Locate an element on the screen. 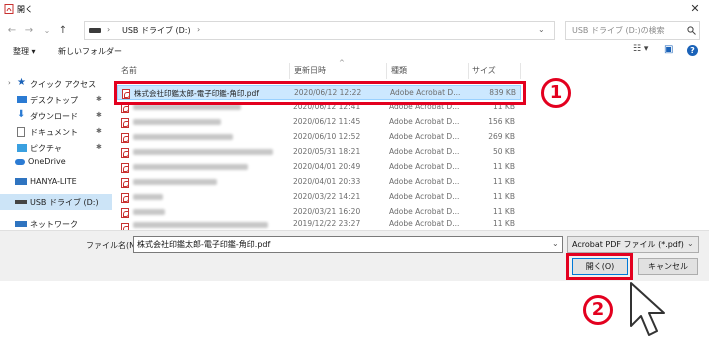 This screenshot has width=709, height=344. address-dropdown-icon: ⌄ is located at coordinates (541, 29).